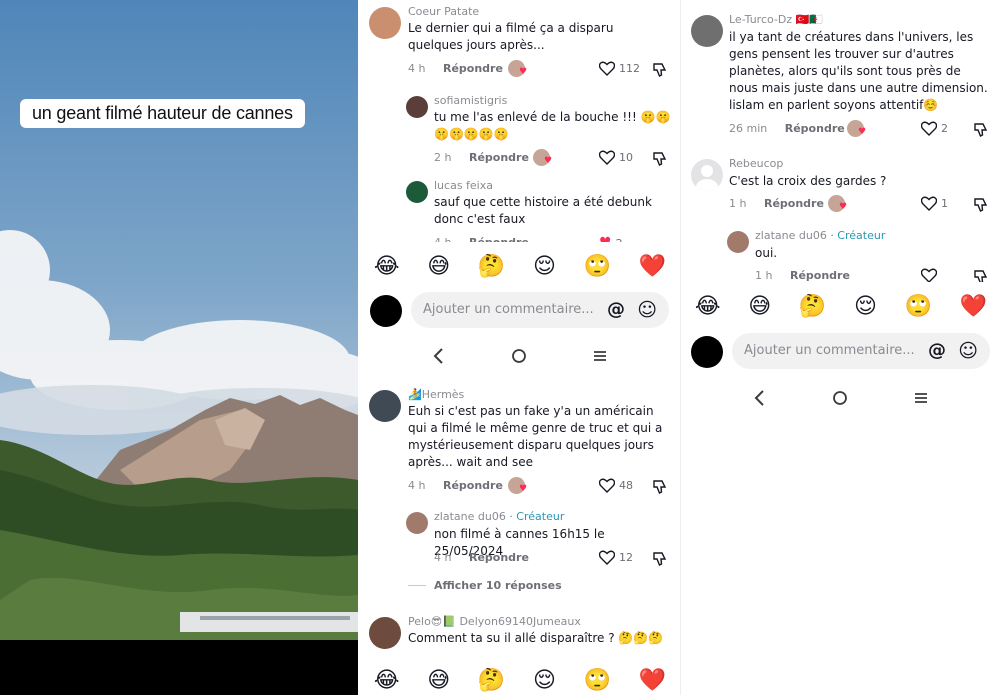  What do you see at coordinates (470, 100) in the screenshot?
I see `comment-username: sofiamistigris` at bounding box center [470, 100].